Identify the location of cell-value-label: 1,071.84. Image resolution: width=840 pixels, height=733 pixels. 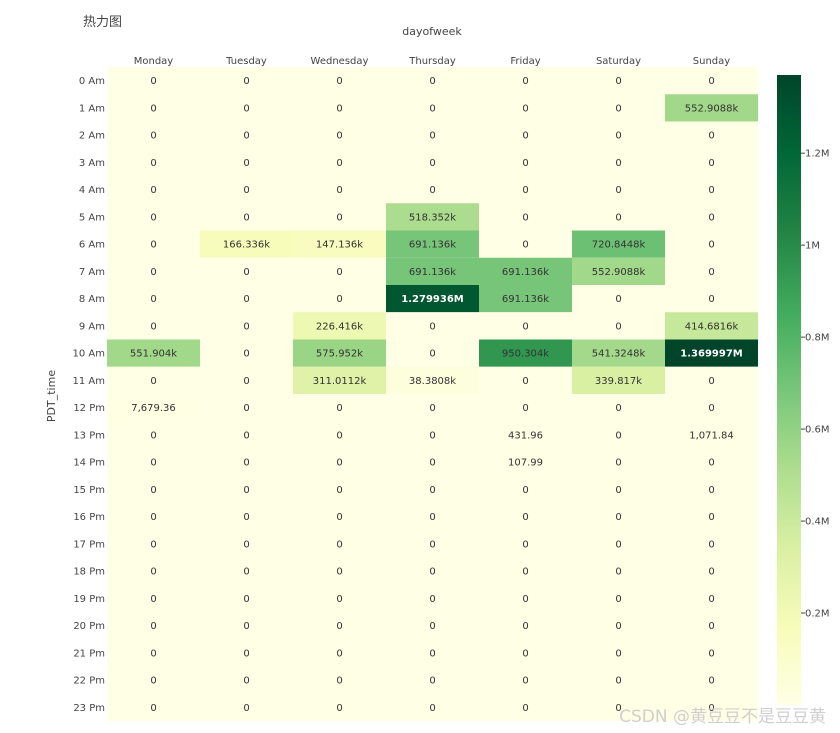
(711, 435).